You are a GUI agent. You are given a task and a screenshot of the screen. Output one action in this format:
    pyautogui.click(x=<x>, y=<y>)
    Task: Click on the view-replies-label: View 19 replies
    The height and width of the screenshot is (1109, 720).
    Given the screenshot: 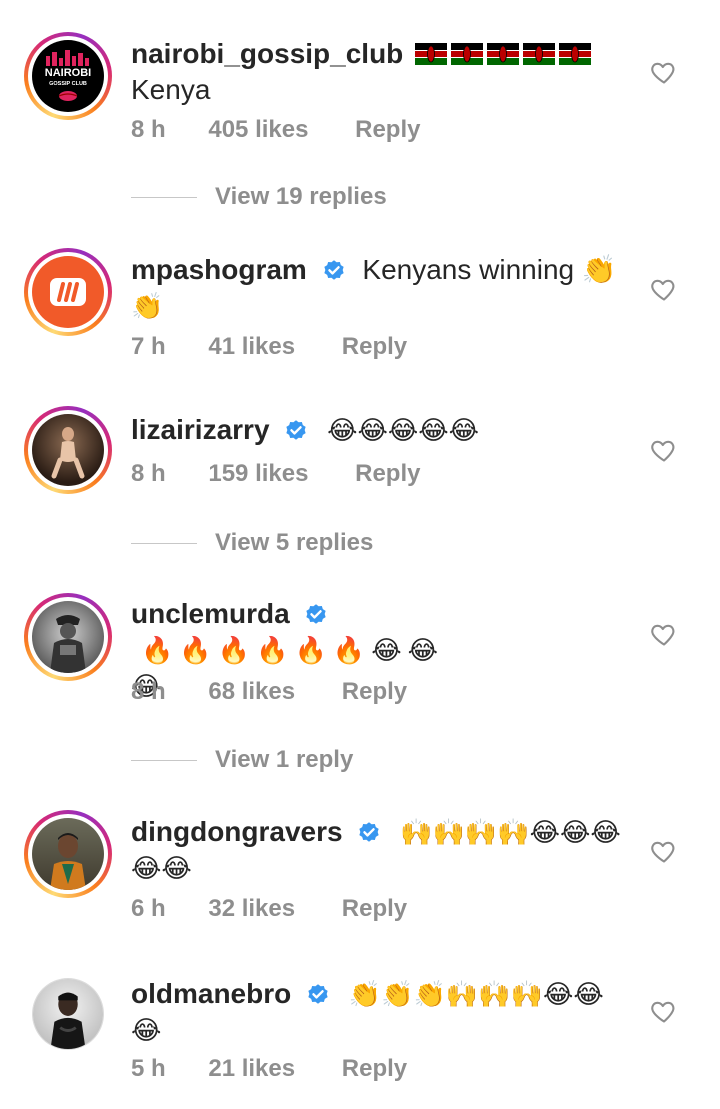 What is the action you would take?
    pyautogui.click(x=301, y=196)
    